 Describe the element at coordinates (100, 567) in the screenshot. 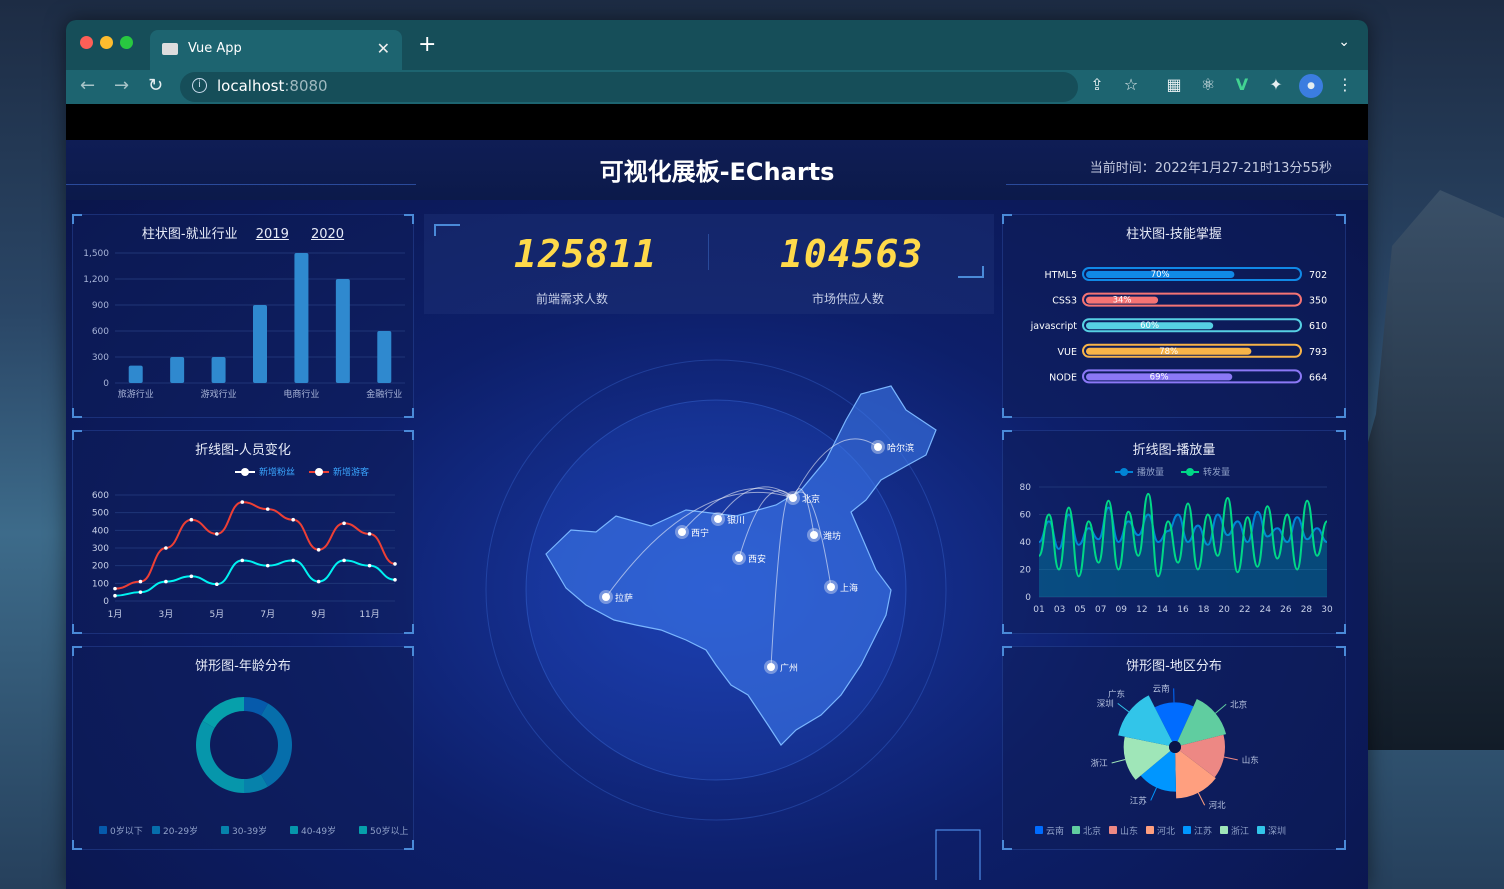

I see `line-ytick: 200` at that location.